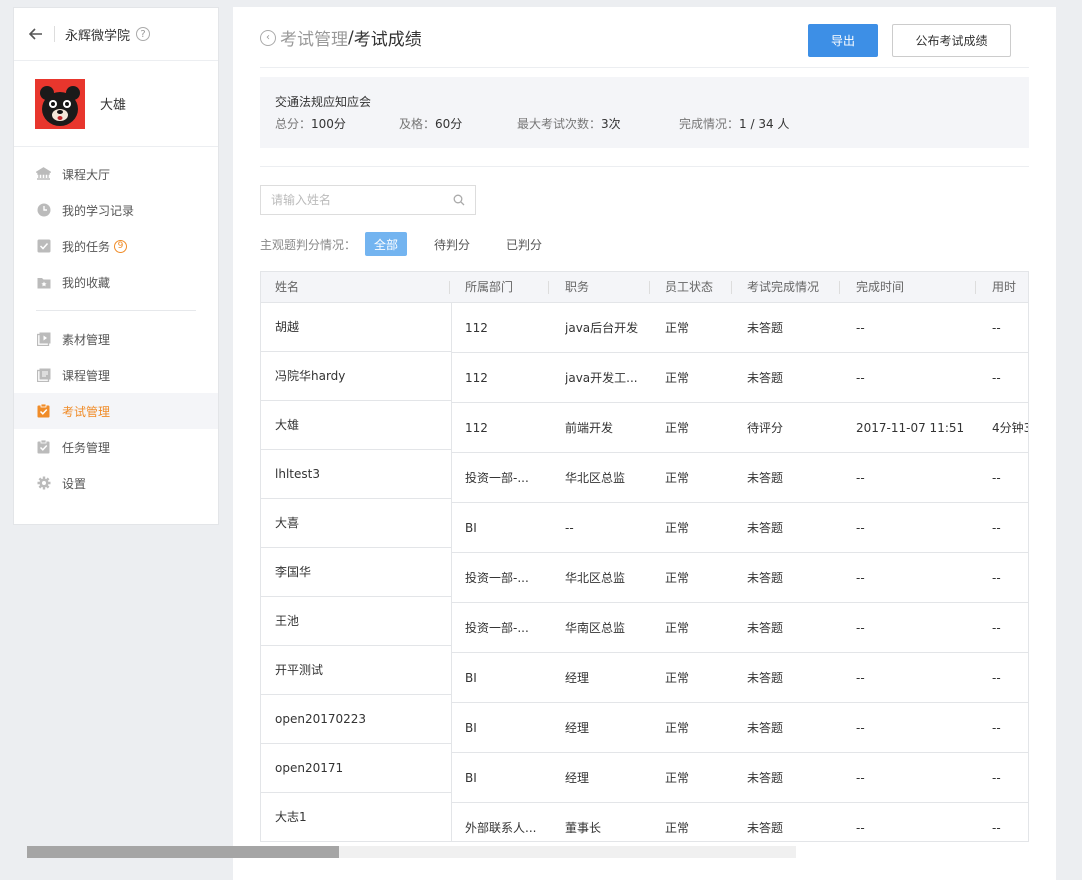 This screenshot has width=1082, height=880. I want to click on cell-name: 大志1, so click(356, 817).